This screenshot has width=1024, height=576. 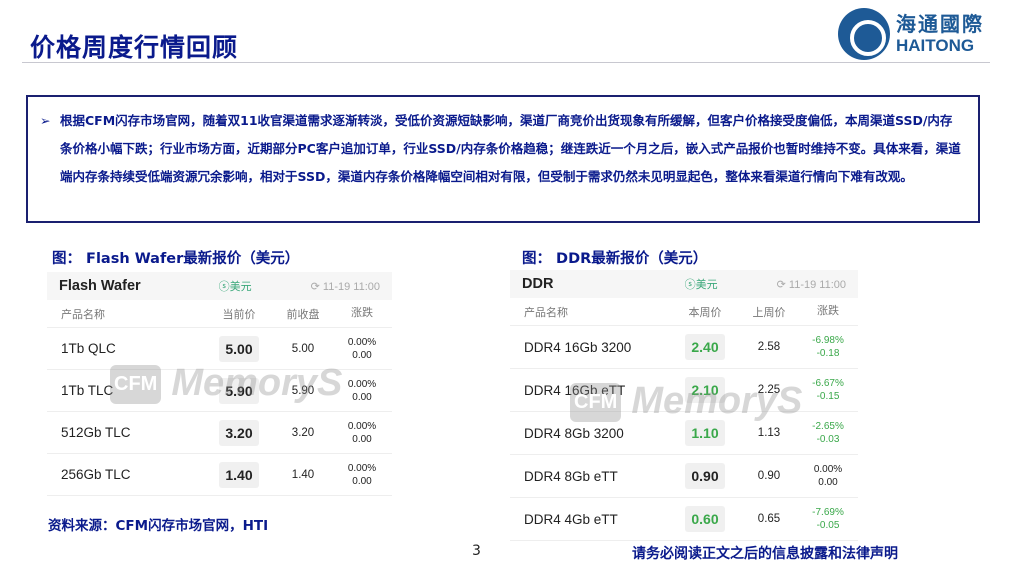 I want to click on current-price: 3.20, so click(x=239, y=432).